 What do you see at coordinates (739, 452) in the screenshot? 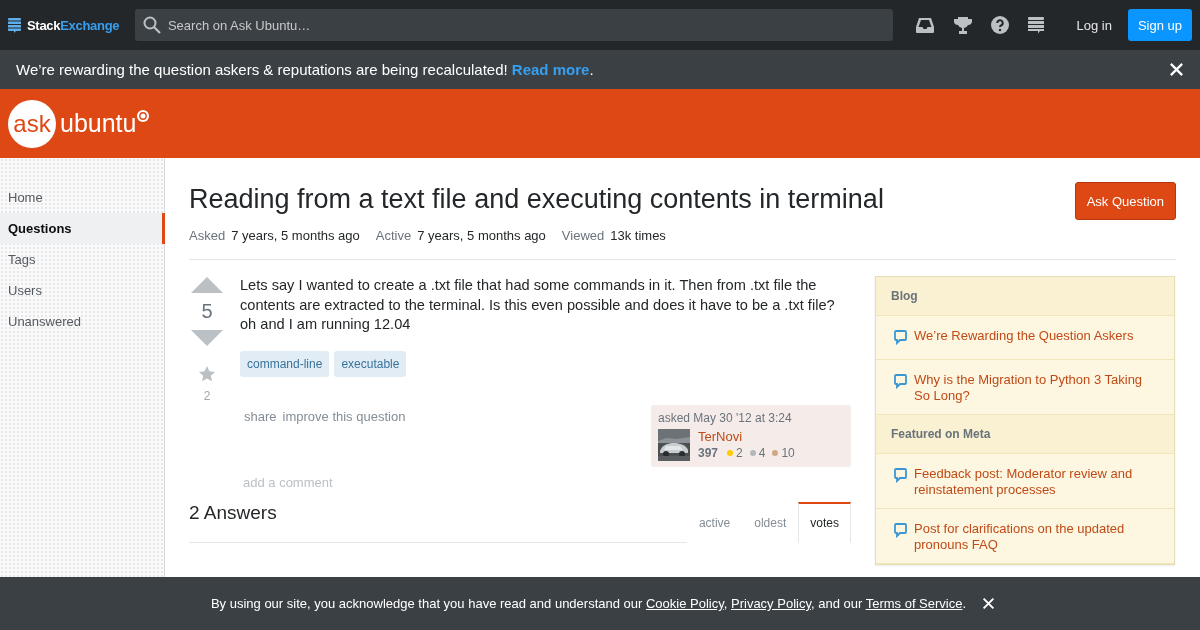
I see `badge-count: 2` at bounding box center [739, 452].